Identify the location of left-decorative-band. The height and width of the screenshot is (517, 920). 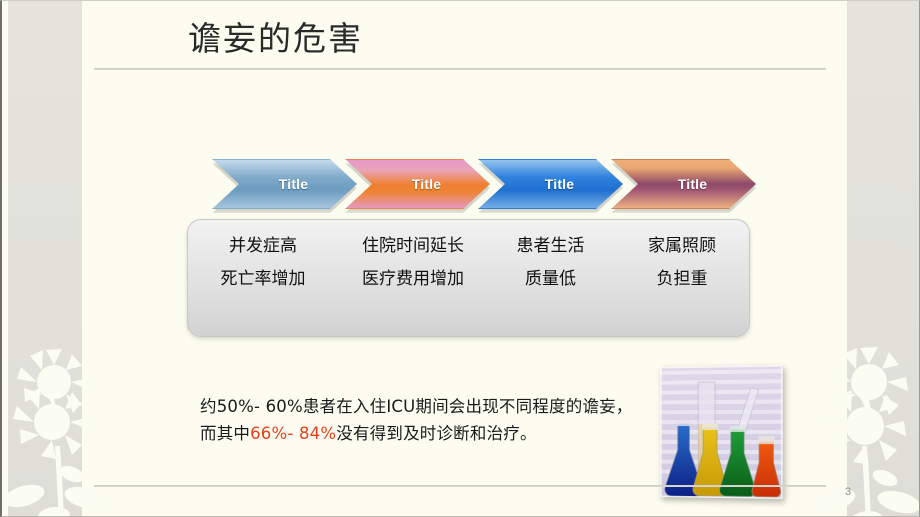
(55, 258).